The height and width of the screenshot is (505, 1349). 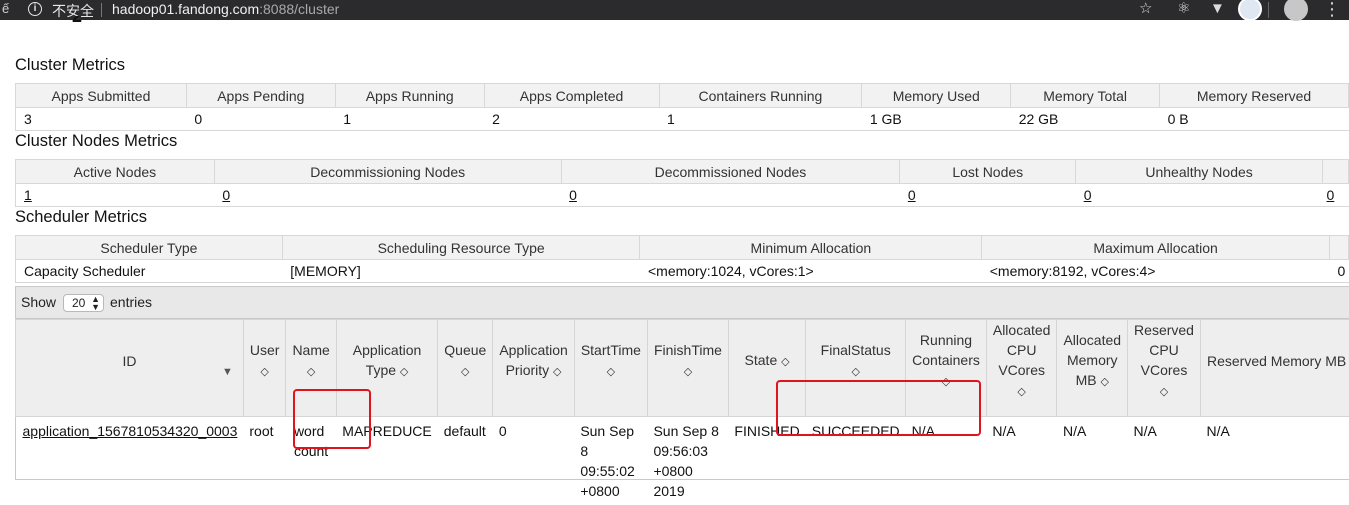 I want to click on highlight-name-annotation, so click(x=332, y=419).